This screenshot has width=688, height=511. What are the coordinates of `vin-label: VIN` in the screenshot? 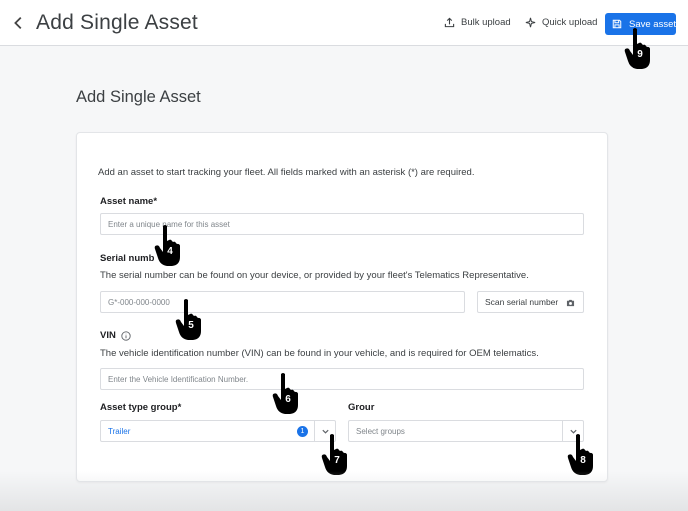 It's located at (108, 335).